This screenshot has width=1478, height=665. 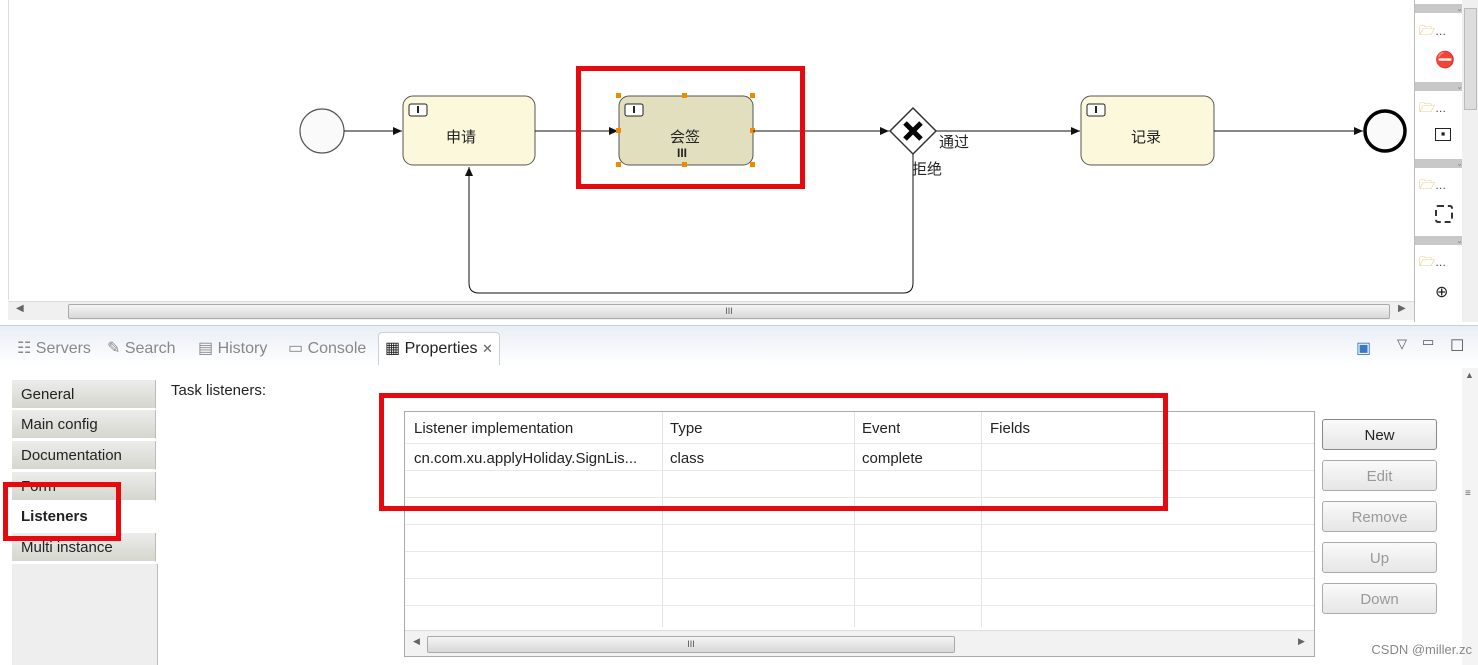 What do you see at coordinates (1379, 598) in the screenshot?
I see `down-button: Down` at bounding box center [1379, 598].